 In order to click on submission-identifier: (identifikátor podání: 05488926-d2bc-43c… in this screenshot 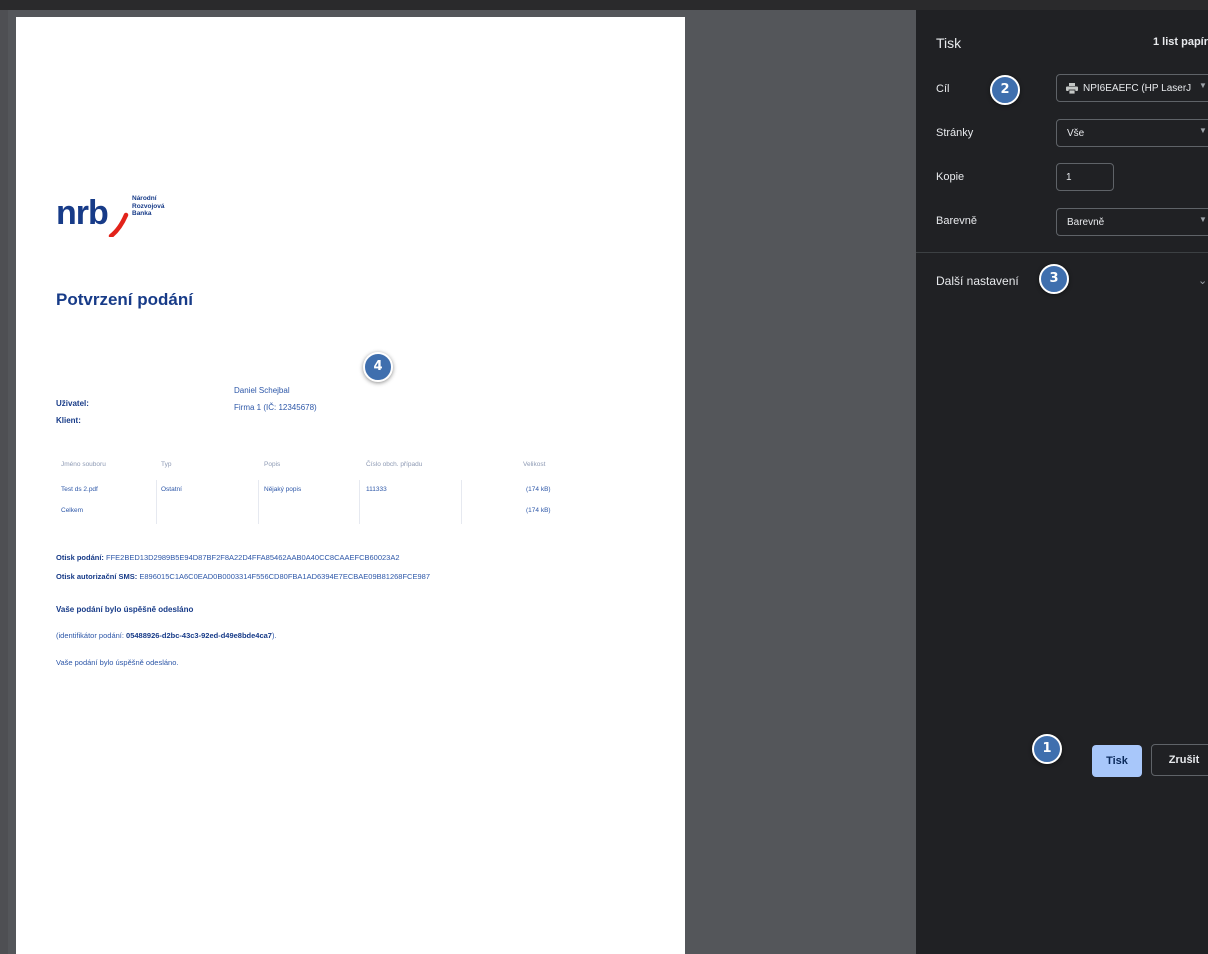, I will do `click(166, 635)`.